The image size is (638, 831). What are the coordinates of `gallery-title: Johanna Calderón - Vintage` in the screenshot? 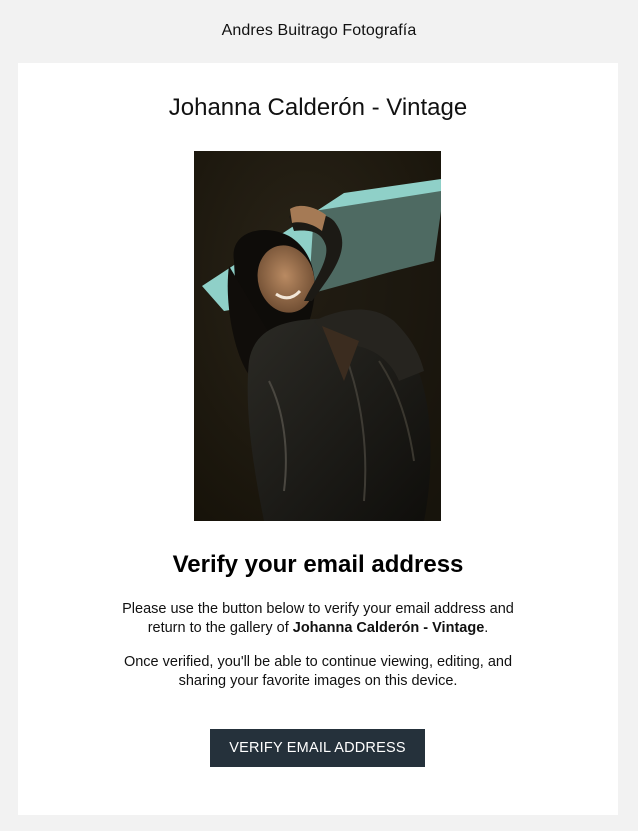 It's located at (318, 107).